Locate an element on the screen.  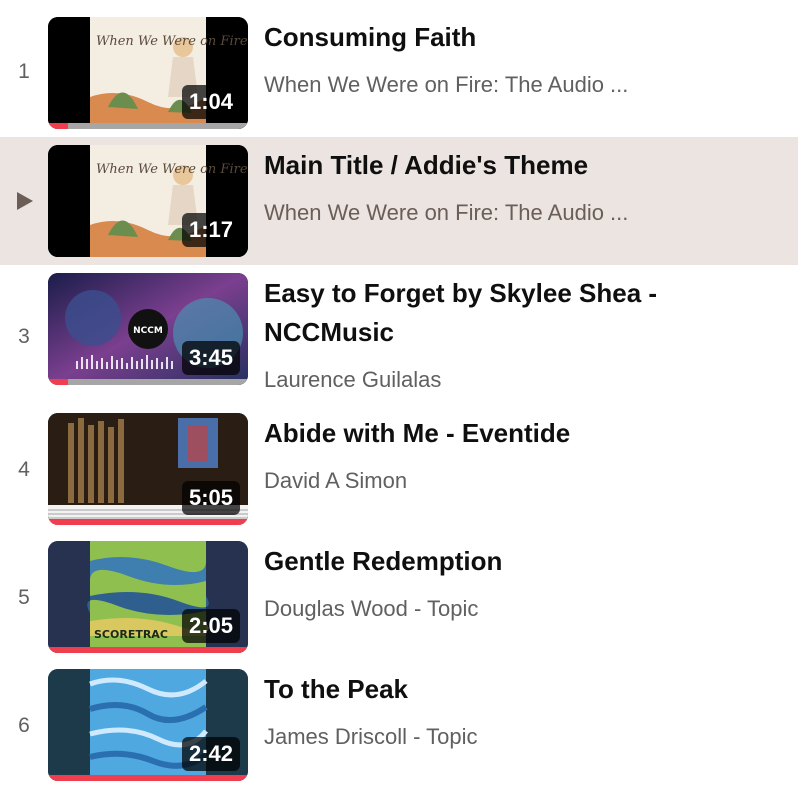
item-index: 3 is located at coordinates (24, 336).